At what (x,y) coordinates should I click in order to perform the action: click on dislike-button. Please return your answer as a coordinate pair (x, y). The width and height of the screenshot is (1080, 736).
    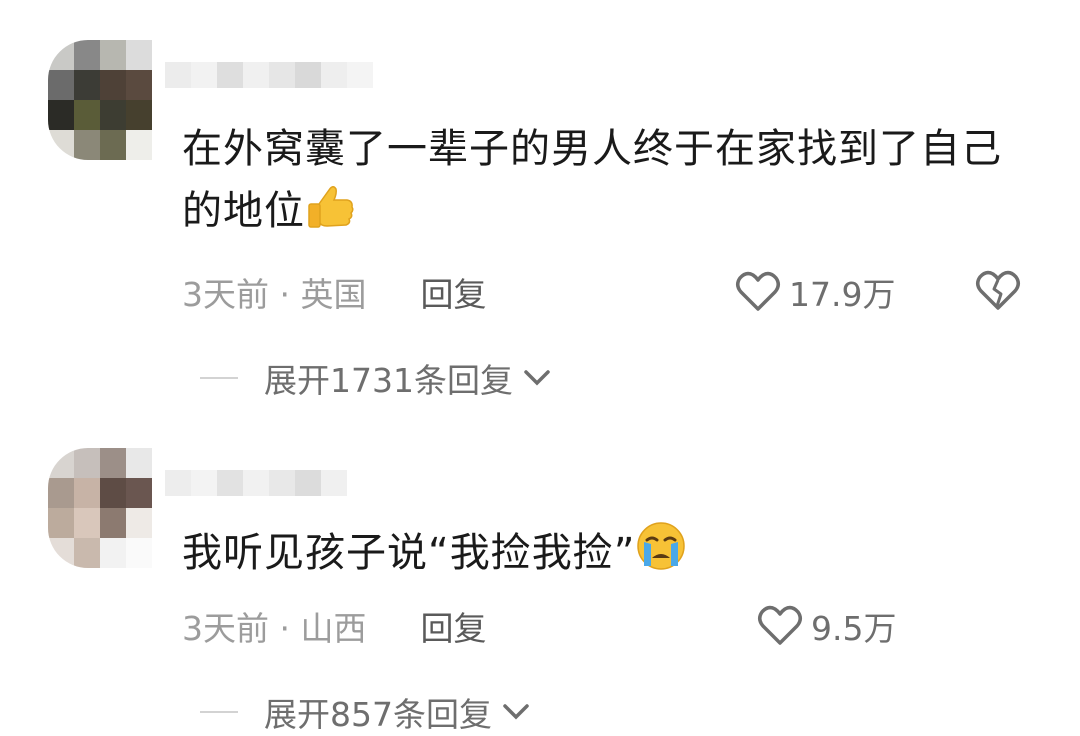
    Looking at the image, I should click on (998, 293).